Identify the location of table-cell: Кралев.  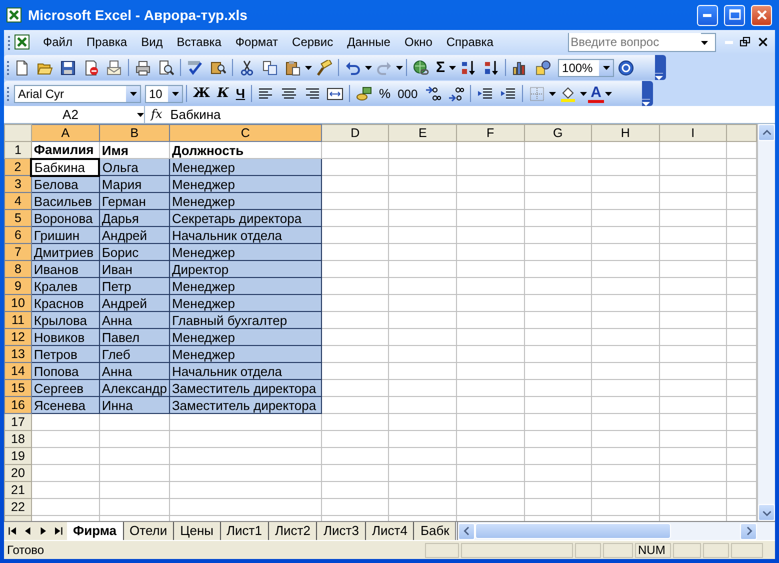
(65, 286).